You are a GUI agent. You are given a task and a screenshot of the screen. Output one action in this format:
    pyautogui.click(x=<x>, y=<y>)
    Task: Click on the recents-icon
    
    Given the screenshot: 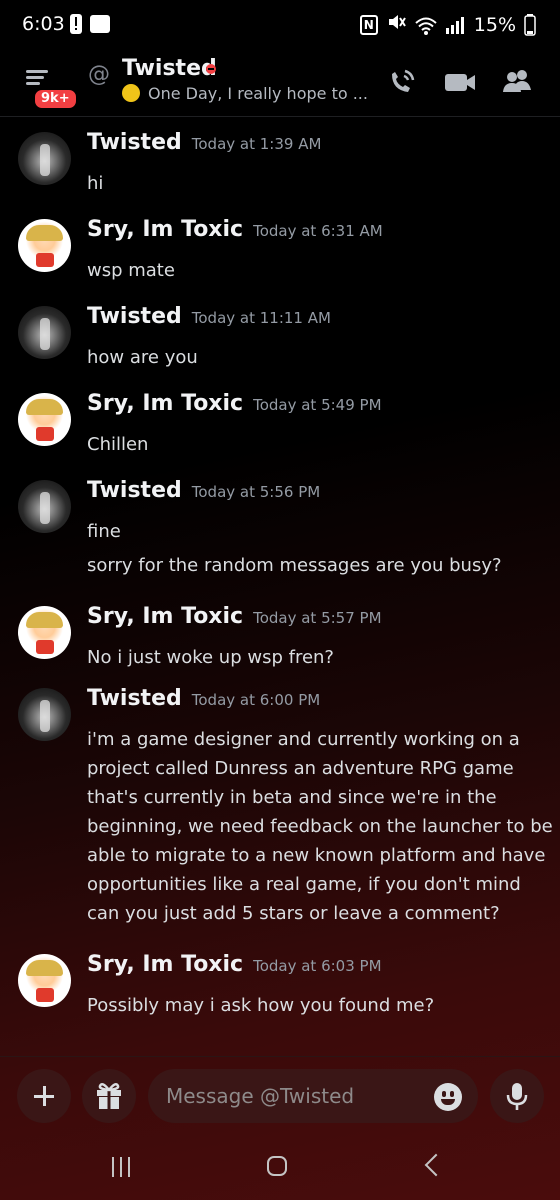 What is the action you would take?
    pyautogui.click(x=113, y=1167)
    